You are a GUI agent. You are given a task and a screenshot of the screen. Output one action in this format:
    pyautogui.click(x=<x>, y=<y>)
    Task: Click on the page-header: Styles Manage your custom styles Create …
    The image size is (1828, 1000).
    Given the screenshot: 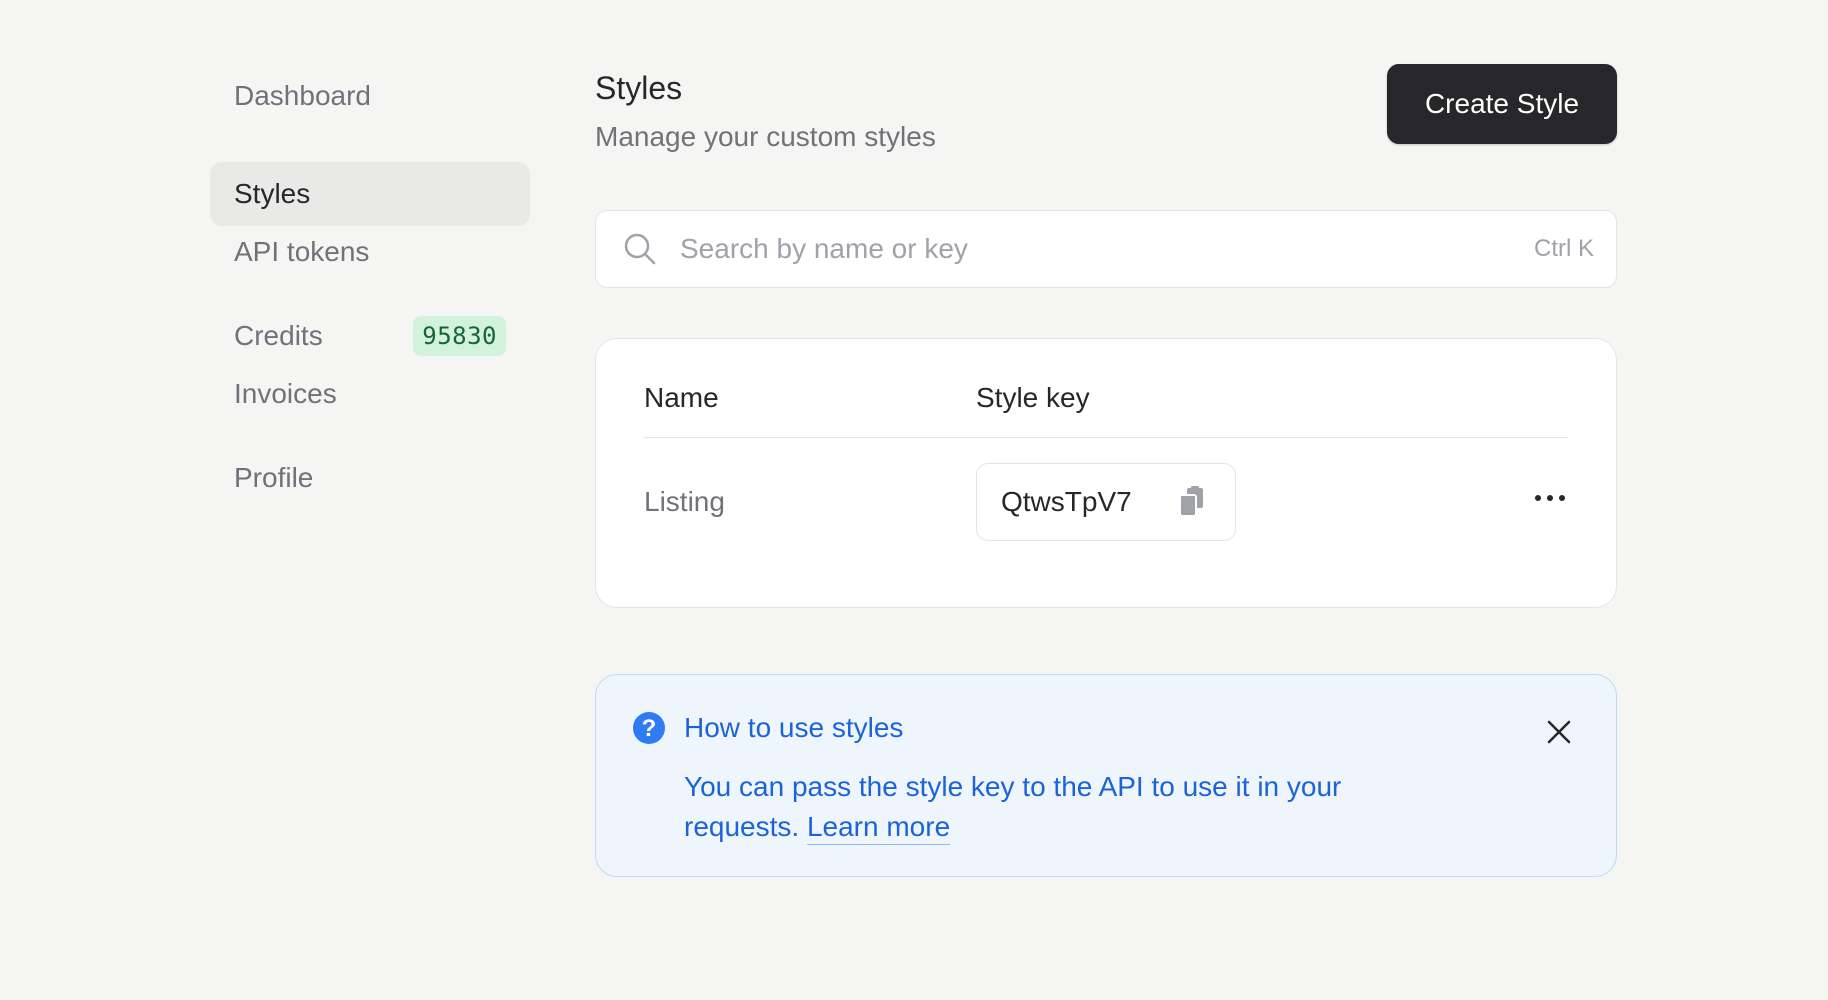 What is the action you would take?
    pyautogui.click(x=1106, y=124)
    